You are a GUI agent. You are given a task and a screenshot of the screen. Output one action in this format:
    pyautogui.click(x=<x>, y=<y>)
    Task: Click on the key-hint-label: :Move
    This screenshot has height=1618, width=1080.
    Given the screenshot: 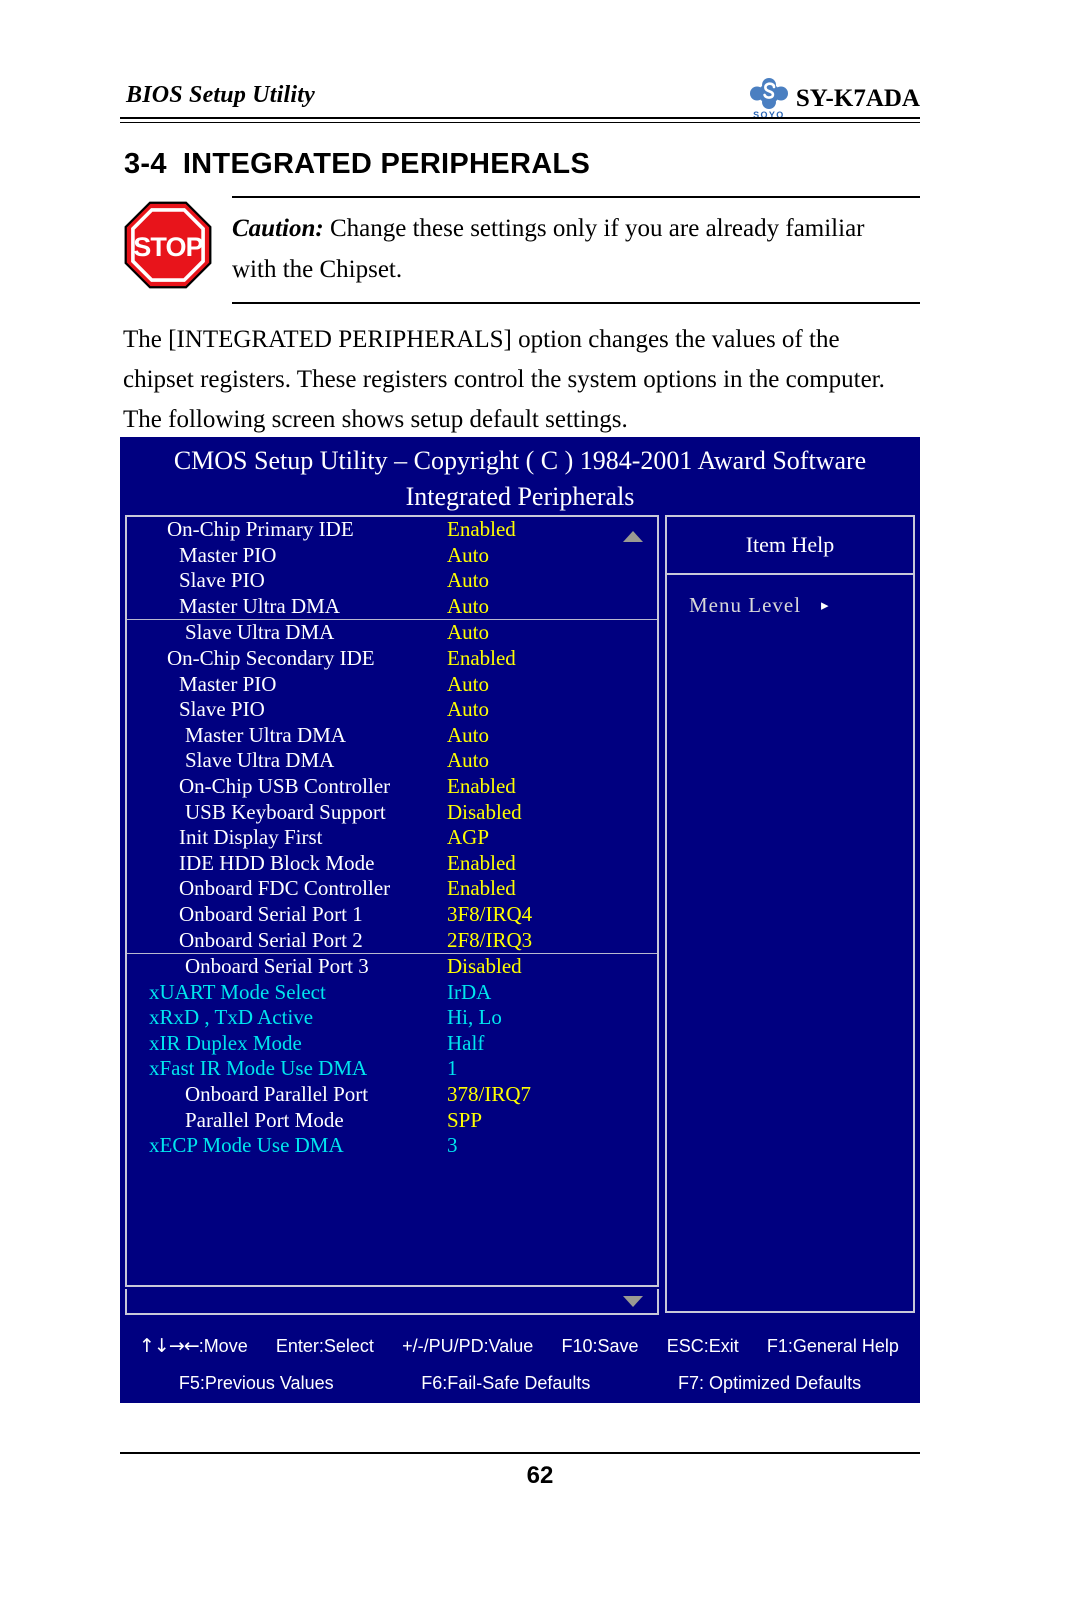 What is the action you would take?
    pyautogui.click(x=223, y=1346)
    